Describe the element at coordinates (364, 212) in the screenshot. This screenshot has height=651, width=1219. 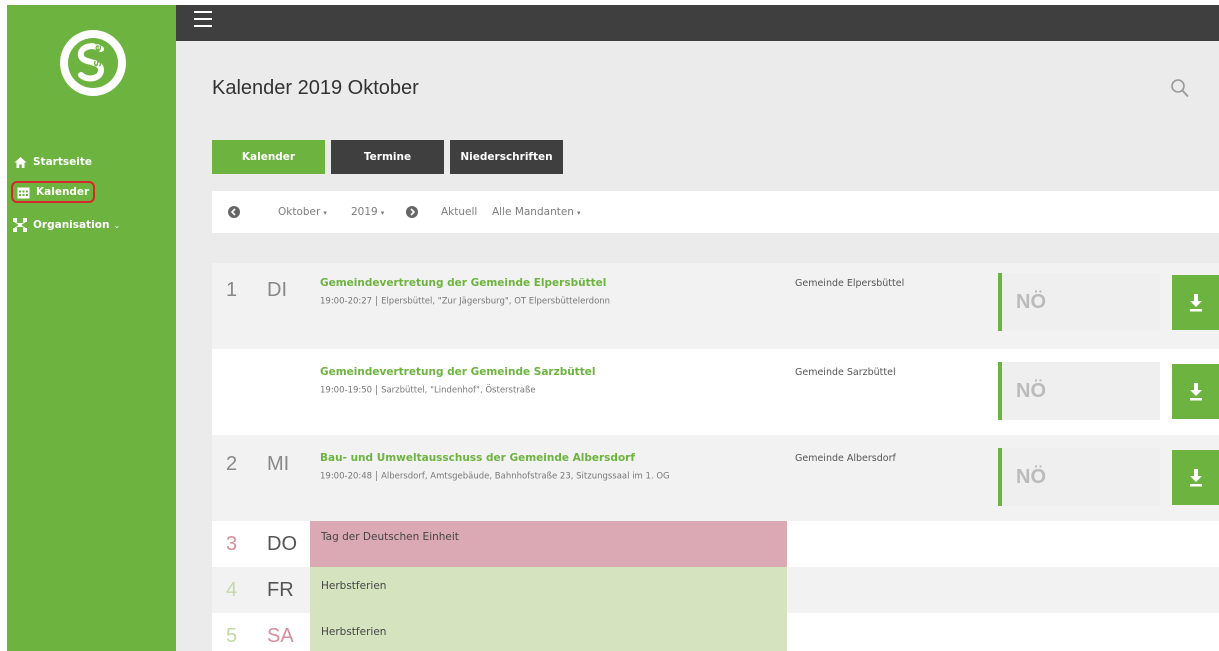
I see `year-value: 2019` at that location.